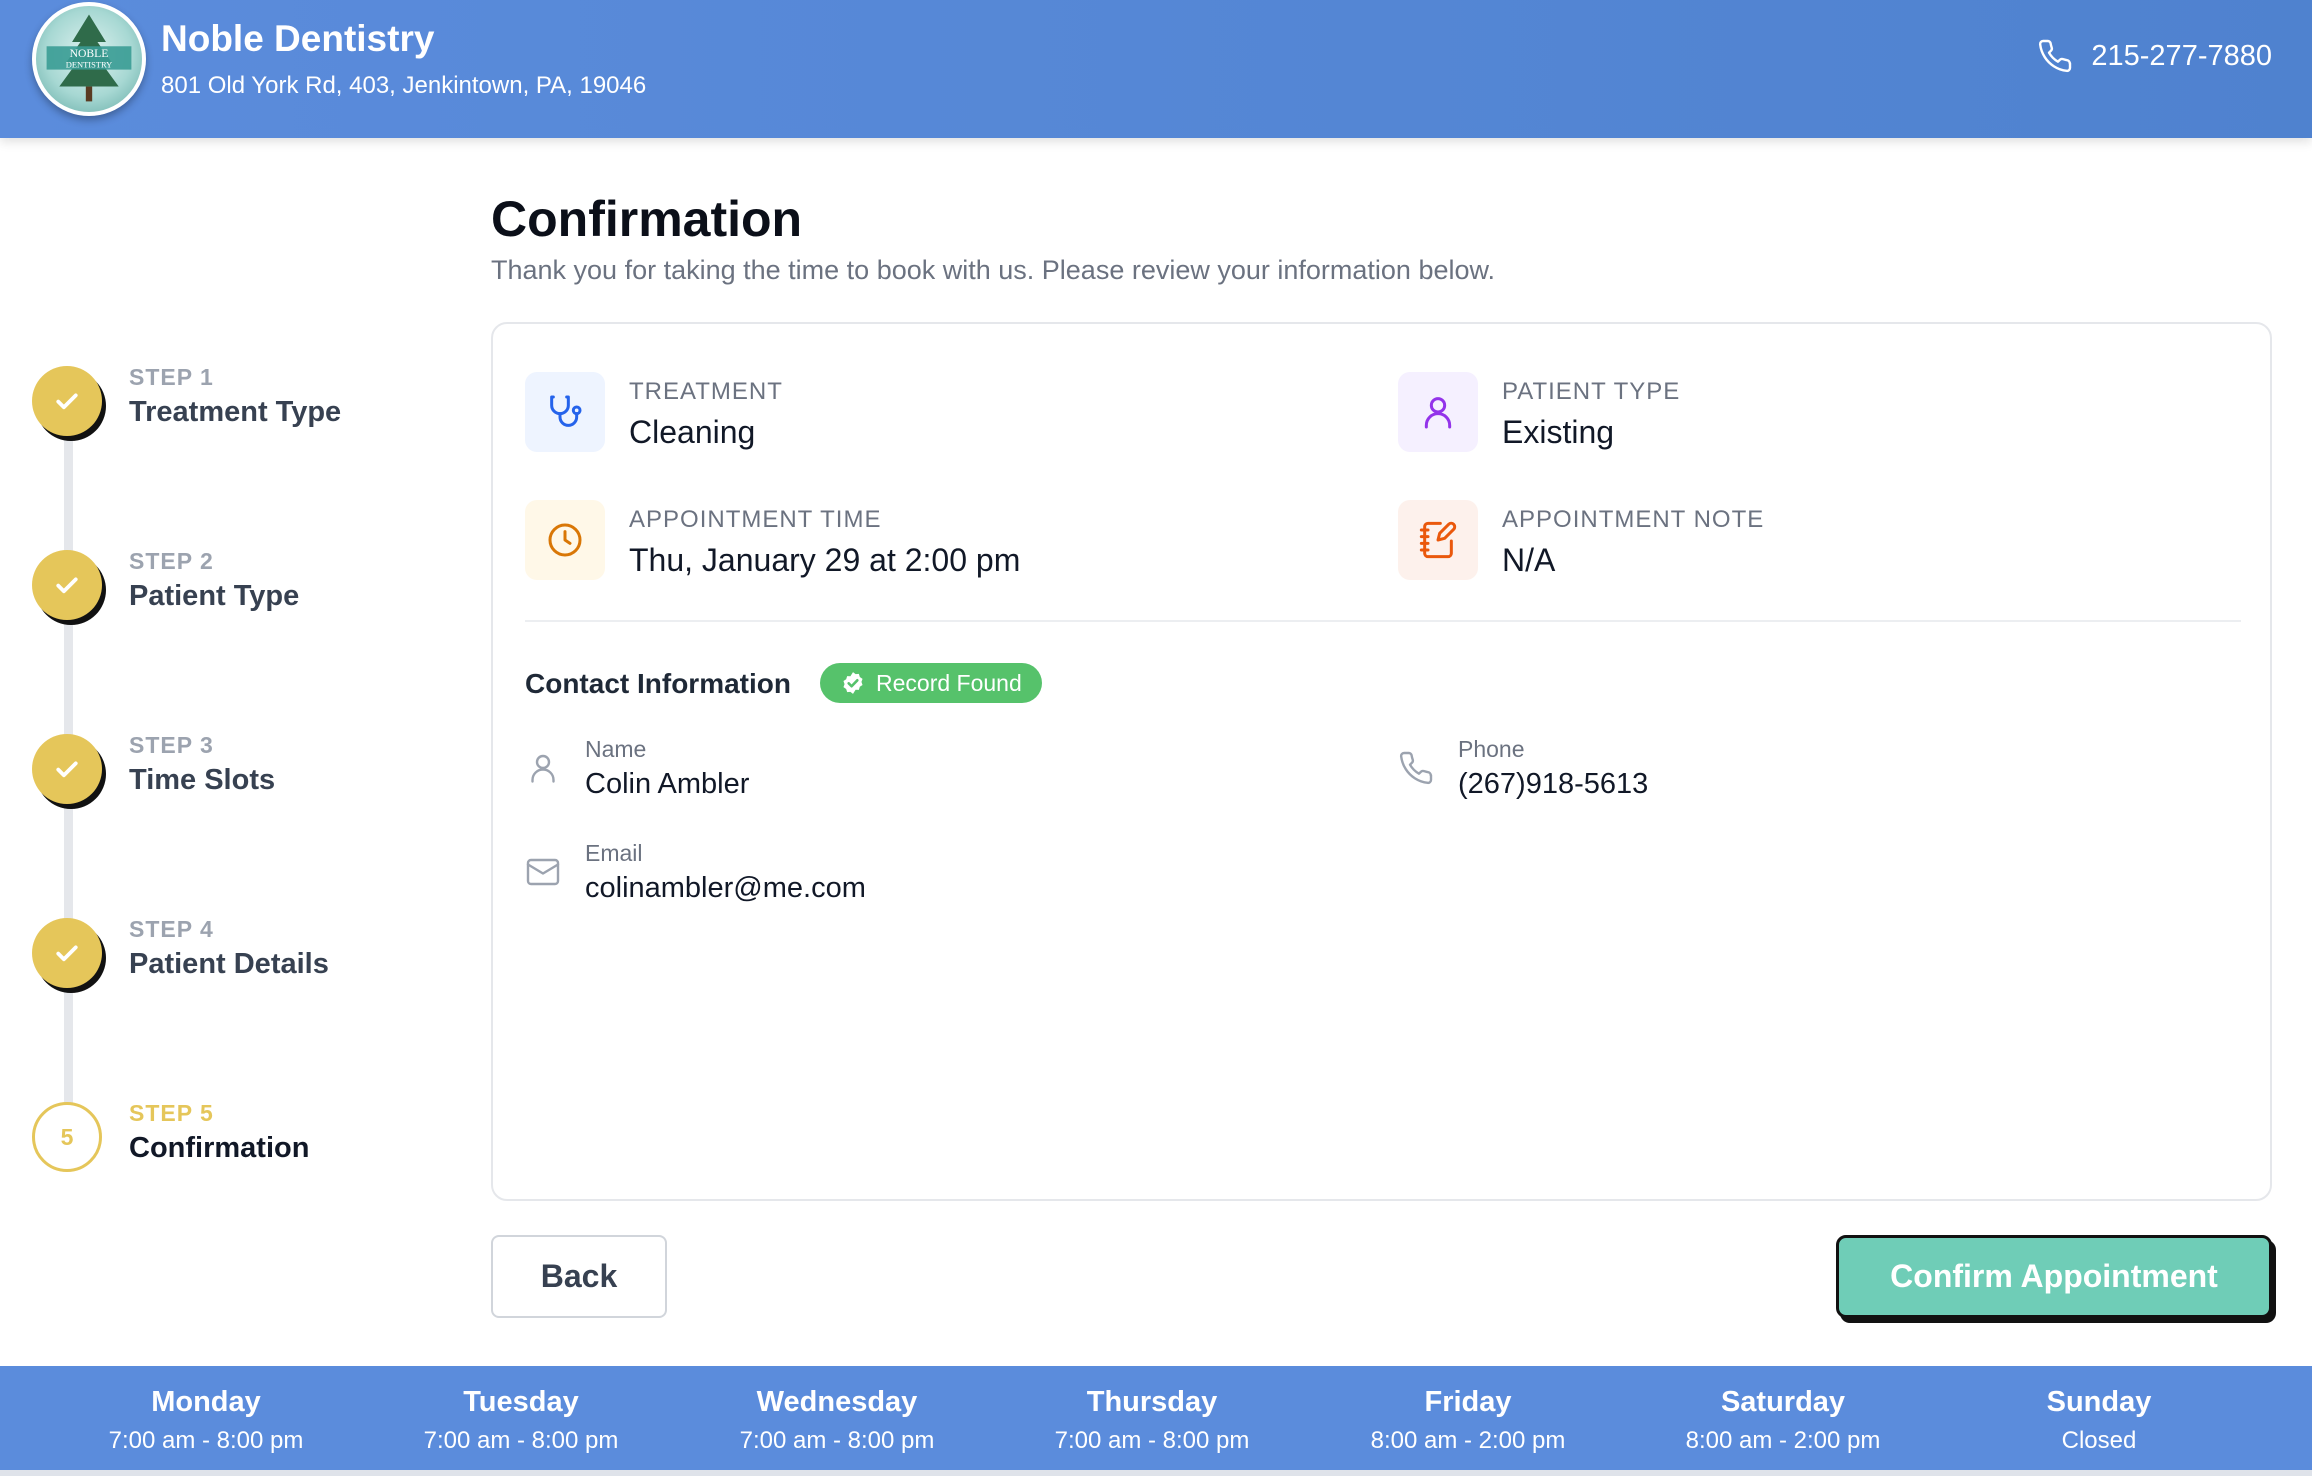 The height and width of the screenshot is (1476, 2312). I want to click on day-name: Sunday, so click(2099, 1402).